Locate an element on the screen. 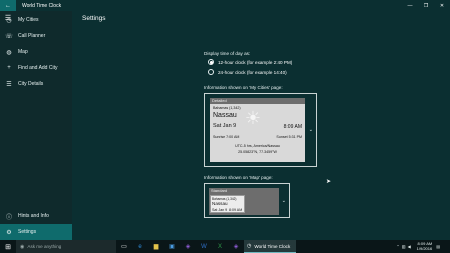 This screenshot has height=253, width=450. store-button: ▣ is located at coordinates (172, 246).